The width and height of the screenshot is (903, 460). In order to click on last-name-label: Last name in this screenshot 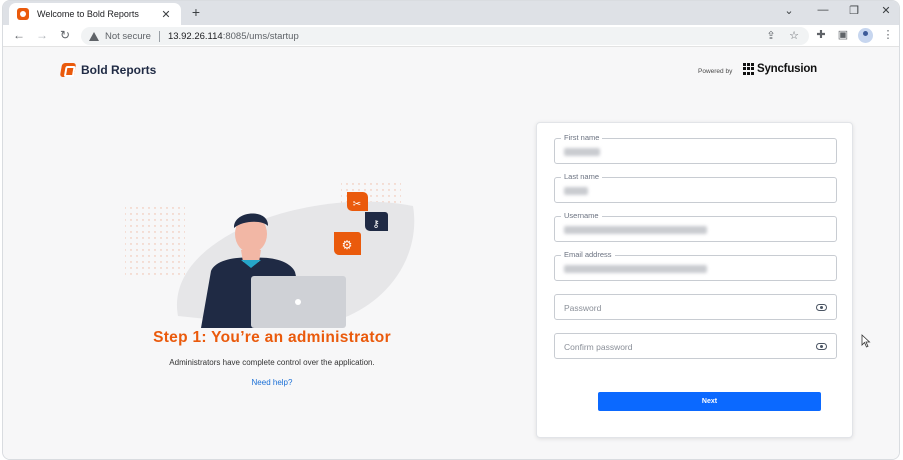, I will do `click(582, 177)`.